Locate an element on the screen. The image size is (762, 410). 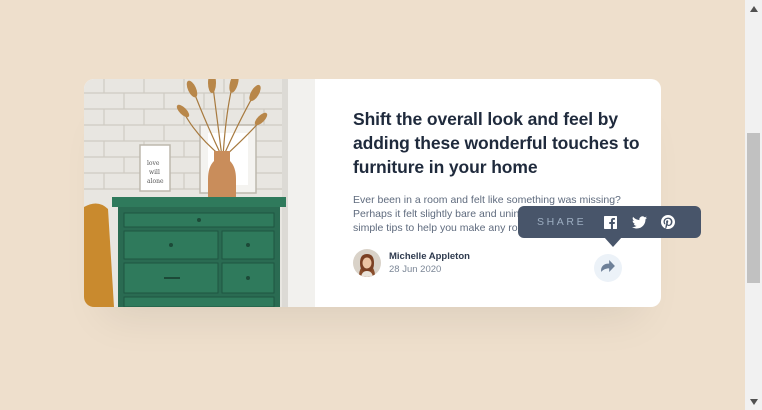
facebook-icon is located at coordinates (610, 222).